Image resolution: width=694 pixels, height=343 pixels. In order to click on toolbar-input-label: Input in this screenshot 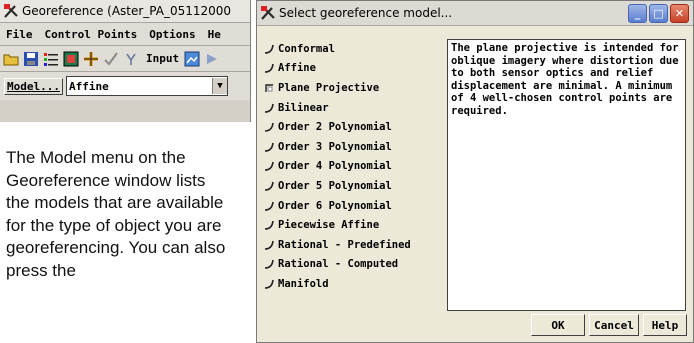, I will do `click(163, 58)`.